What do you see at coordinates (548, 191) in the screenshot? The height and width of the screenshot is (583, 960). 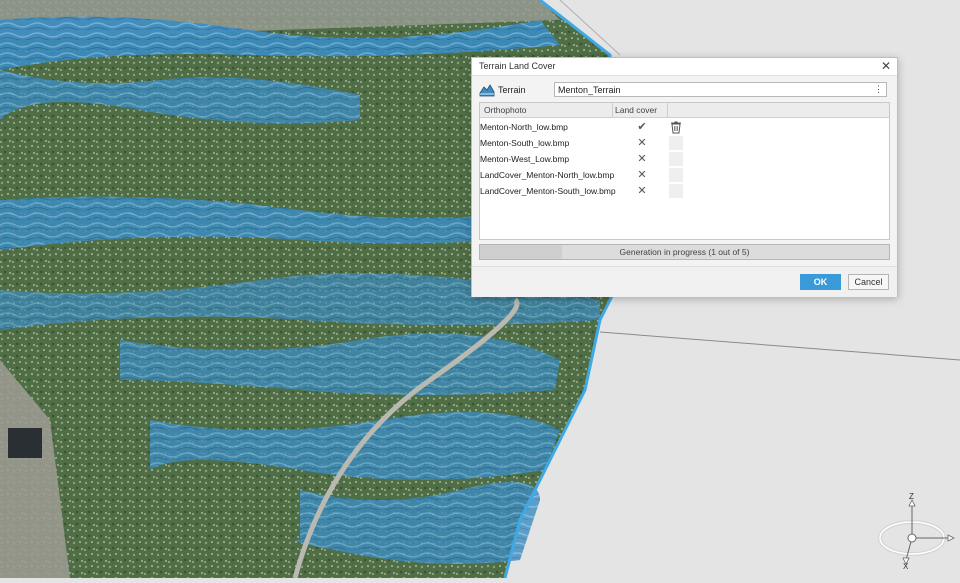 I see `orthophoto-name: LandCover_Menton-South_low.bmp` at bounding box center [548, 191].